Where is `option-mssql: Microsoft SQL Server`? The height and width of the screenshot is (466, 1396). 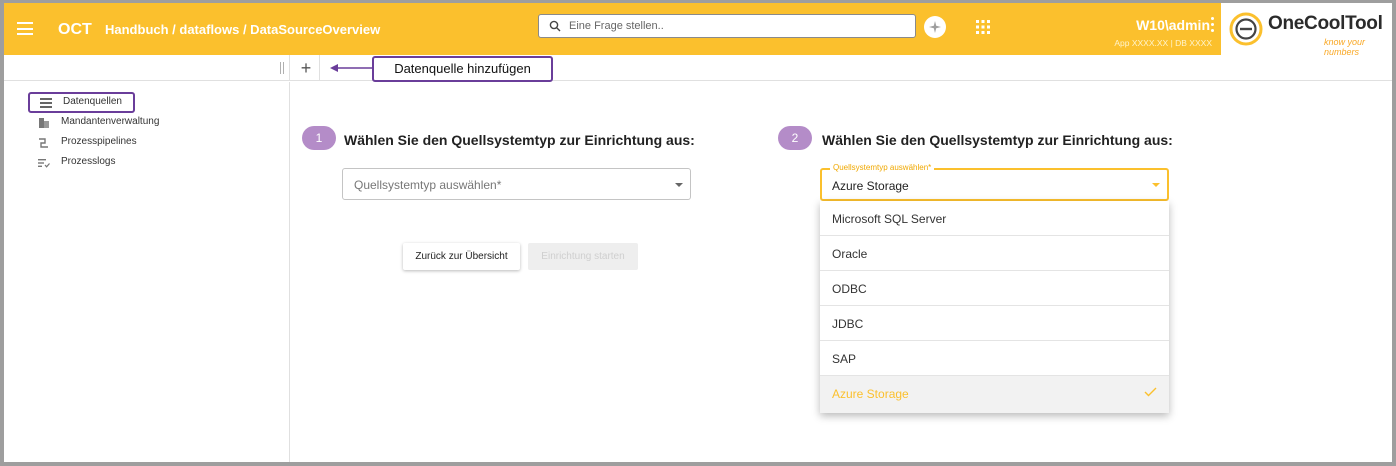
option-mssql: Microsoft SQL Server is located at coordinates (994, 218).